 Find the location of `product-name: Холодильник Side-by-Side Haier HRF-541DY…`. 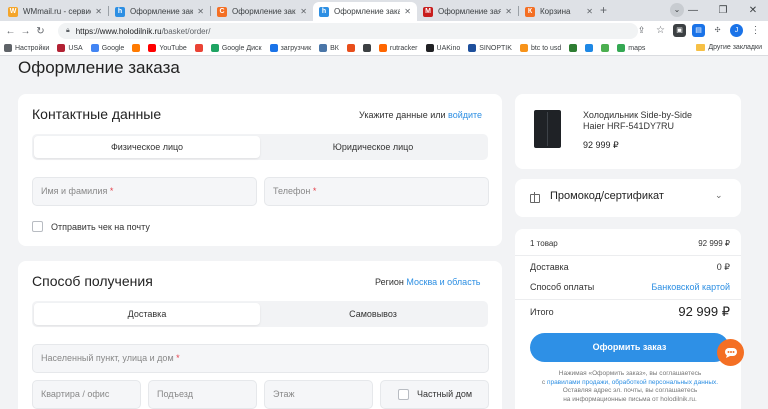

product-name: Холодильник Side-by-Side Haier HRF-541DY… is located at coordinates (643, 121).